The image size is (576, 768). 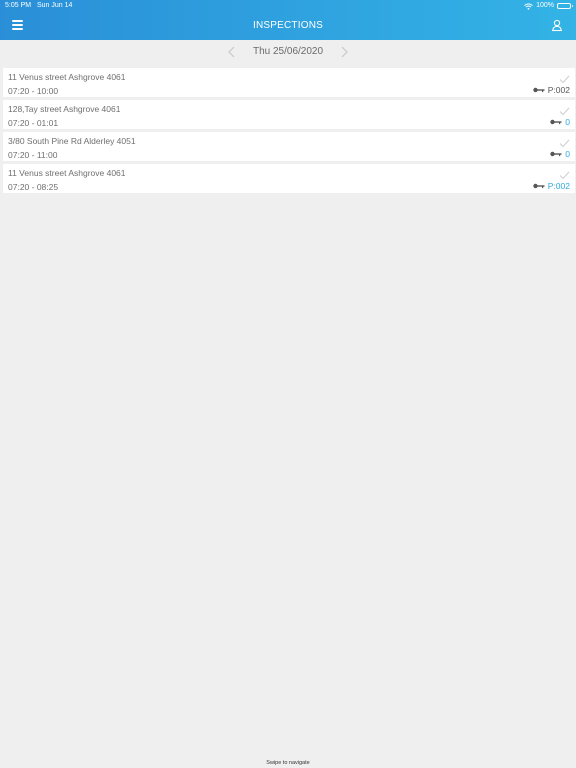 I want to click on inspection-address: 3/80 South Pine Rd Alderley 4051, so click(x=72, y=141).